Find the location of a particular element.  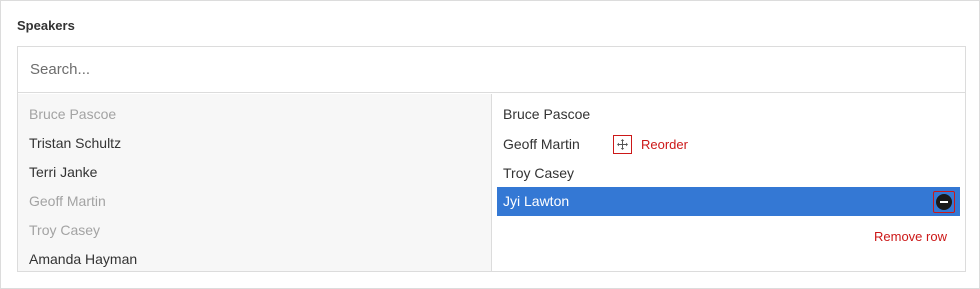

remove-row-annotation: Remove row is located at coordinates (910, 236).